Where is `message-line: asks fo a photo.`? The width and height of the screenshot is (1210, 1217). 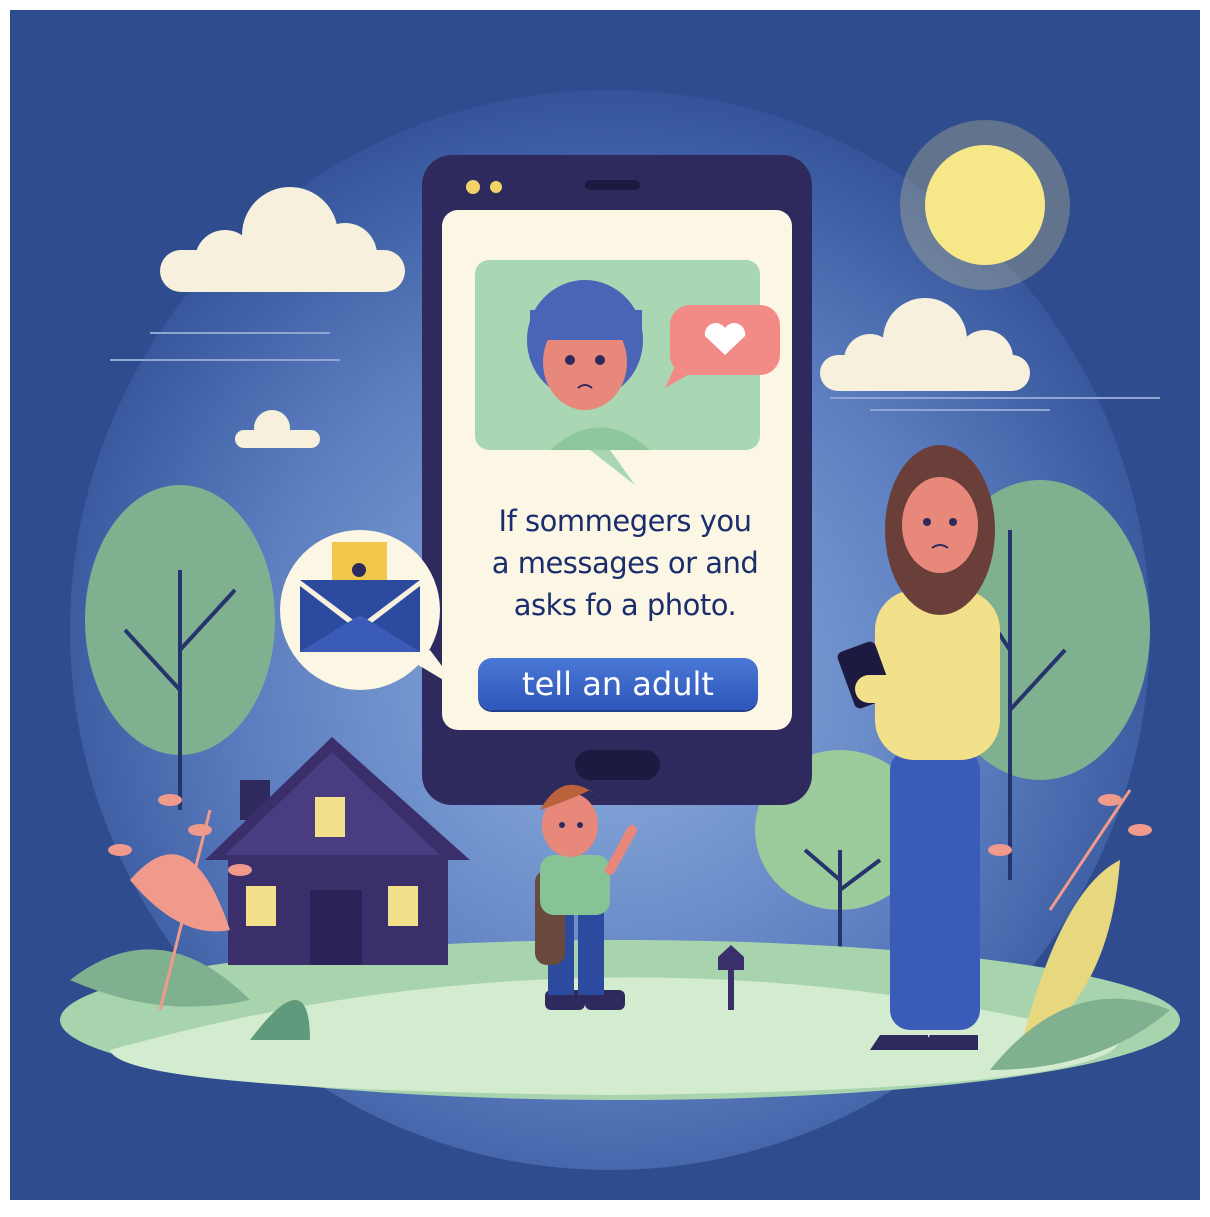 message-line: asks fo a photo. is located at coordinates (625, 605).